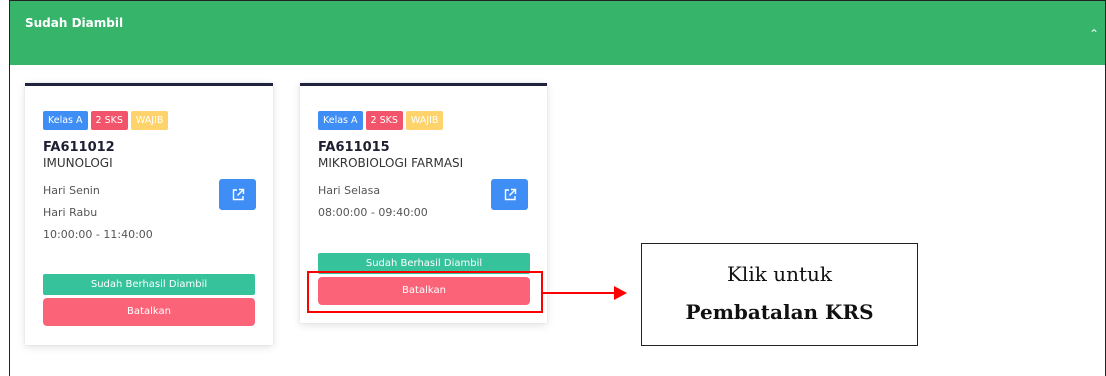 The height and width of the screenshot is (376, 1106). I want to click on panel-title: Sudah Diambil, so click(74, 23).